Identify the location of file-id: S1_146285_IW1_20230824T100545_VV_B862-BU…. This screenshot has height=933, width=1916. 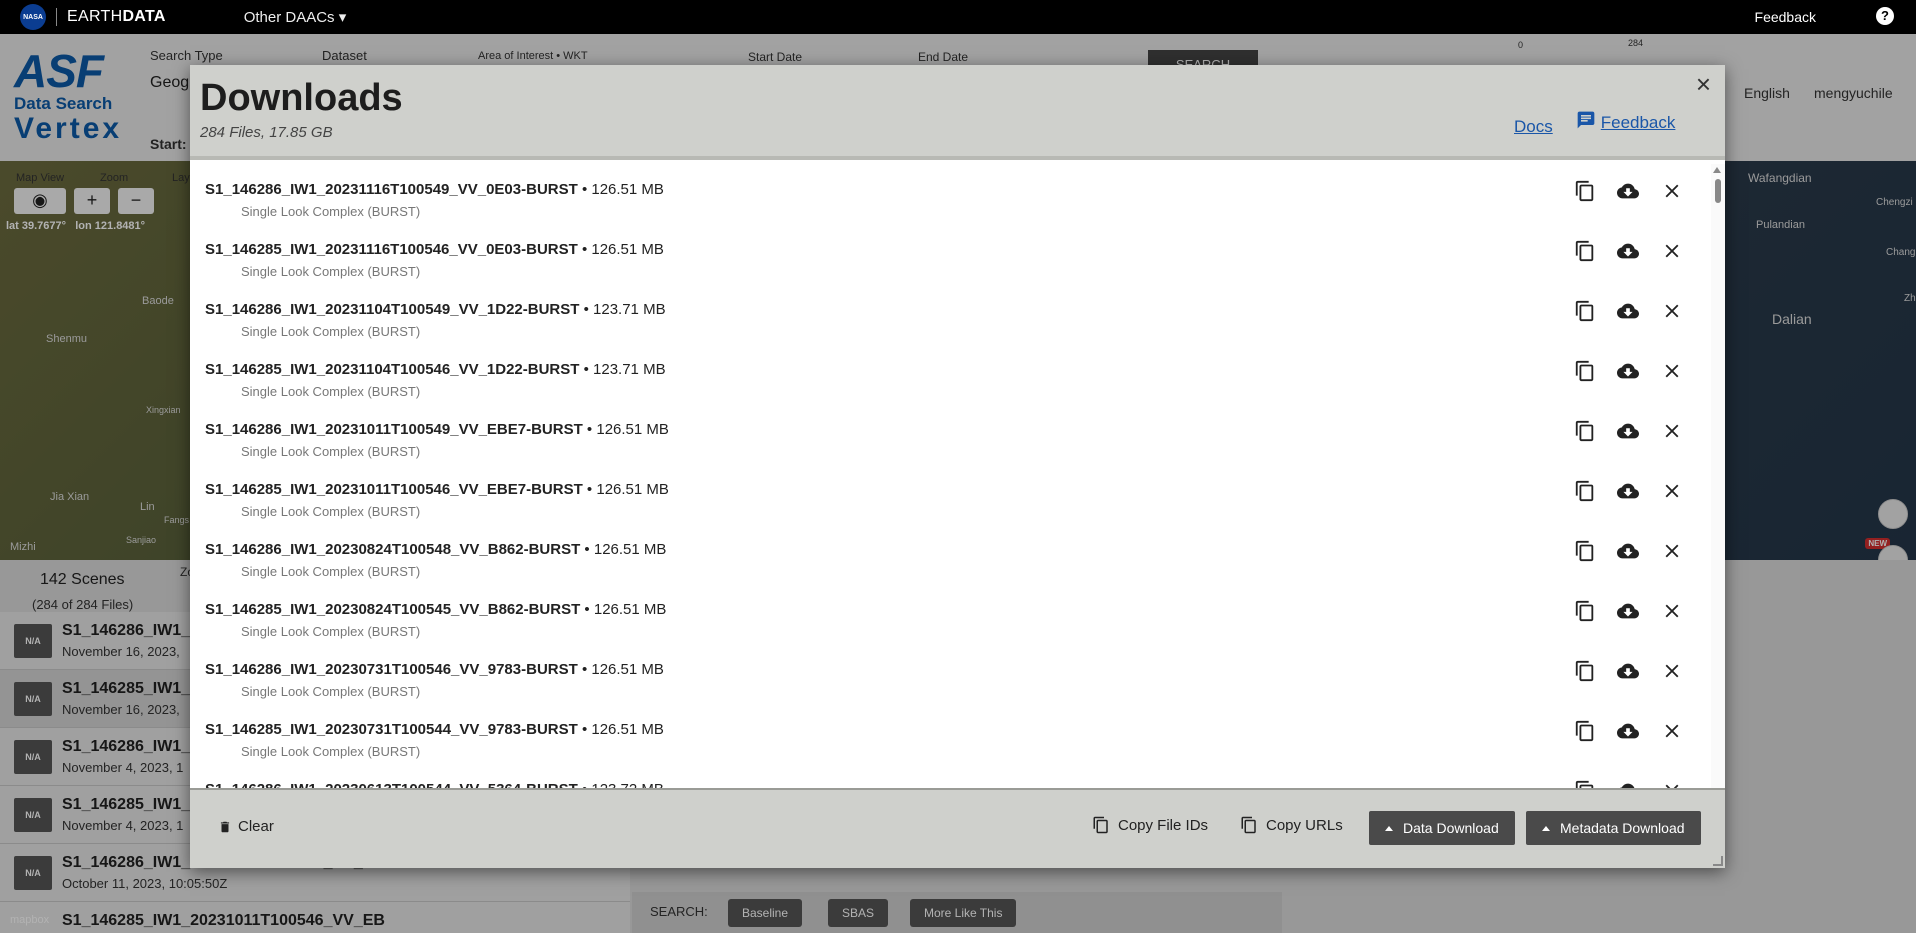
(393, 609).